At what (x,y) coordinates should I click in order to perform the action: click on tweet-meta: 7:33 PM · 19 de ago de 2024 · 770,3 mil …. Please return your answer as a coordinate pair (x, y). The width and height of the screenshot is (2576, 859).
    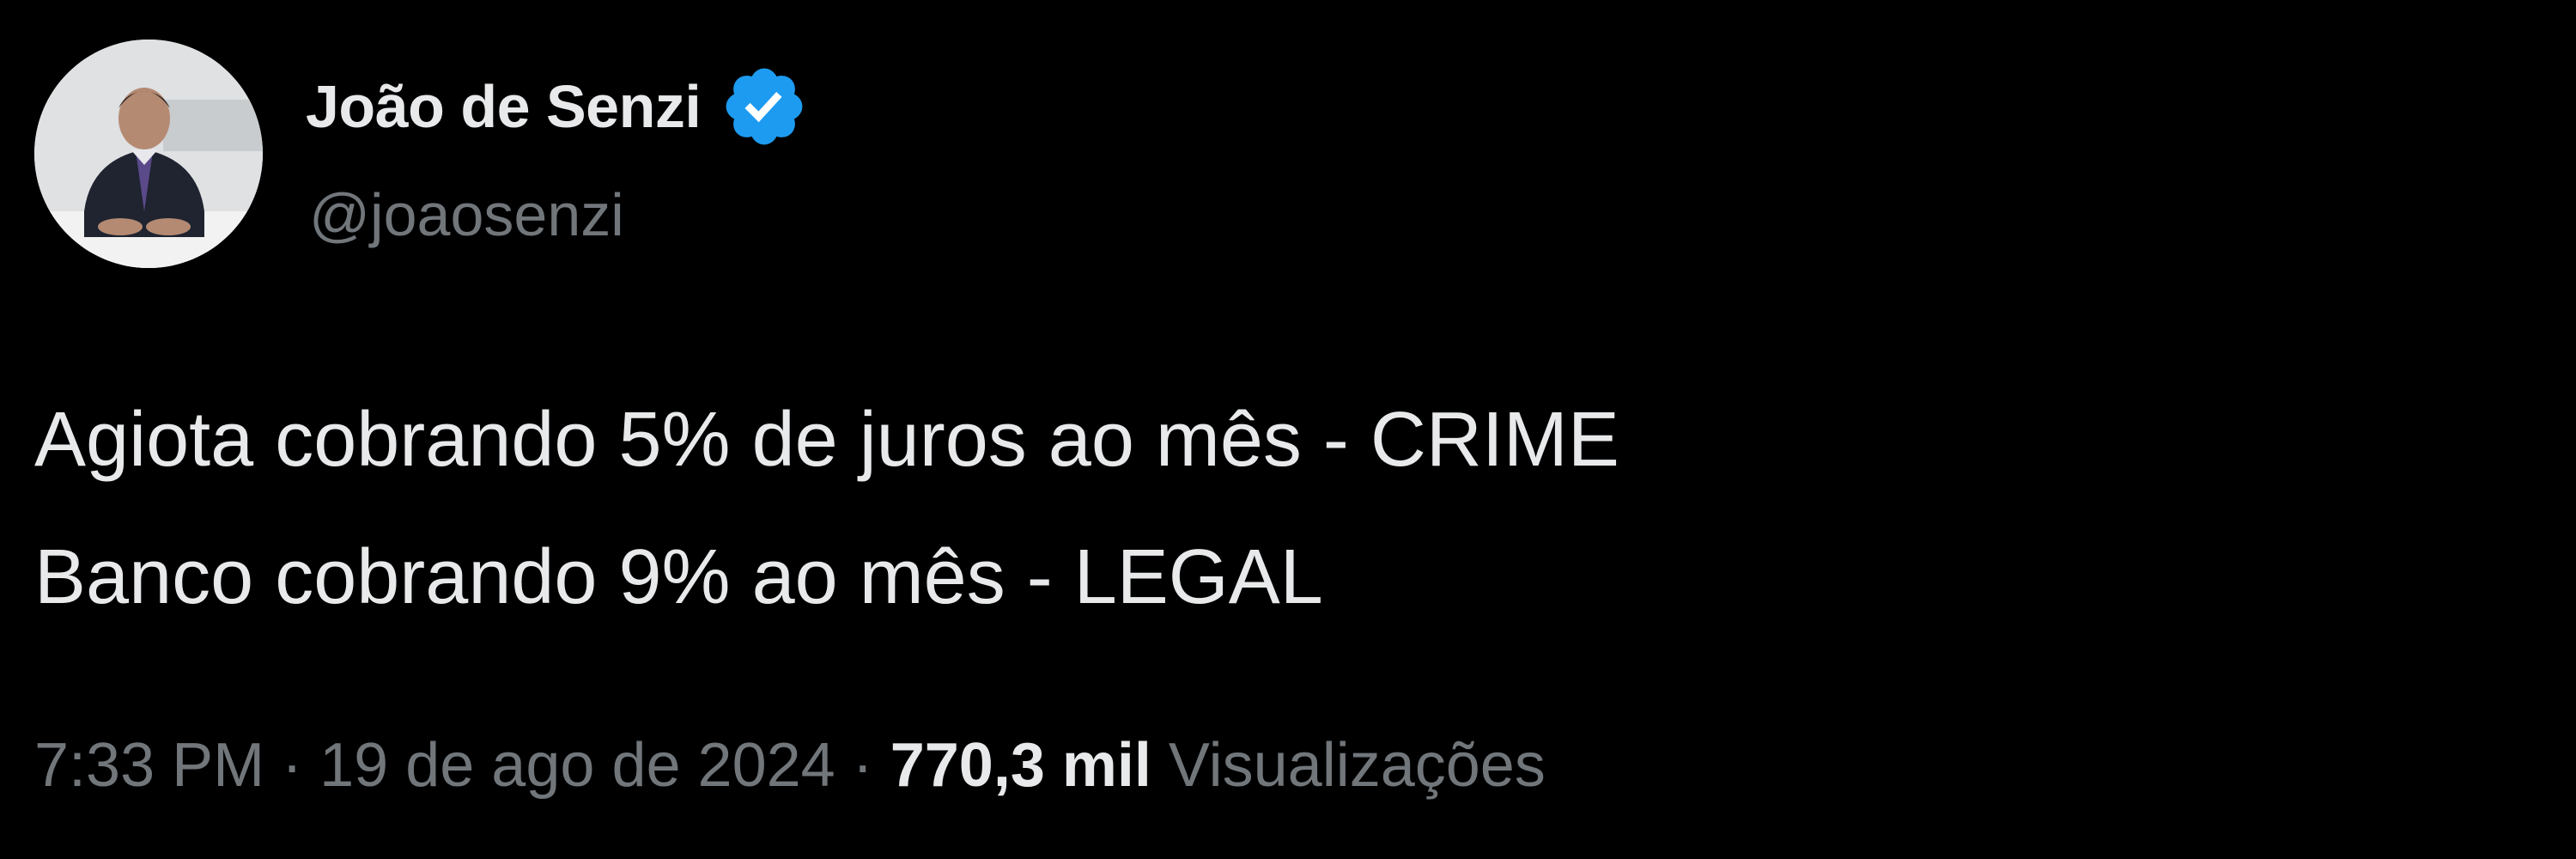
    Looking at the image, I should click on (790, 765).